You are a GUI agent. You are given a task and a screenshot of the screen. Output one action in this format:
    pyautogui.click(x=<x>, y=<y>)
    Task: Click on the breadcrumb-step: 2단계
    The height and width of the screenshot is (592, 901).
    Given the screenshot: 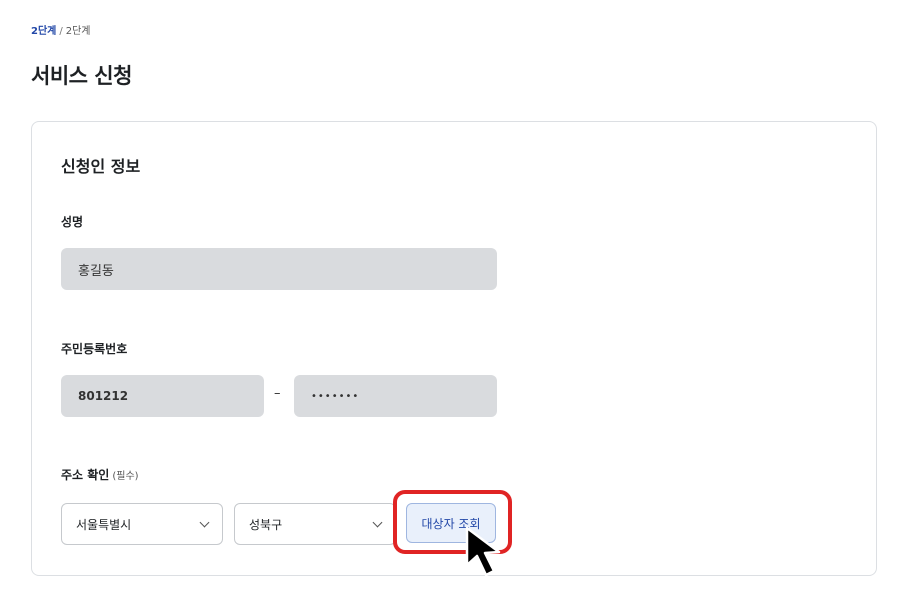 What is the action you would take?
    pyautogui.click(x=78, y=31)
    